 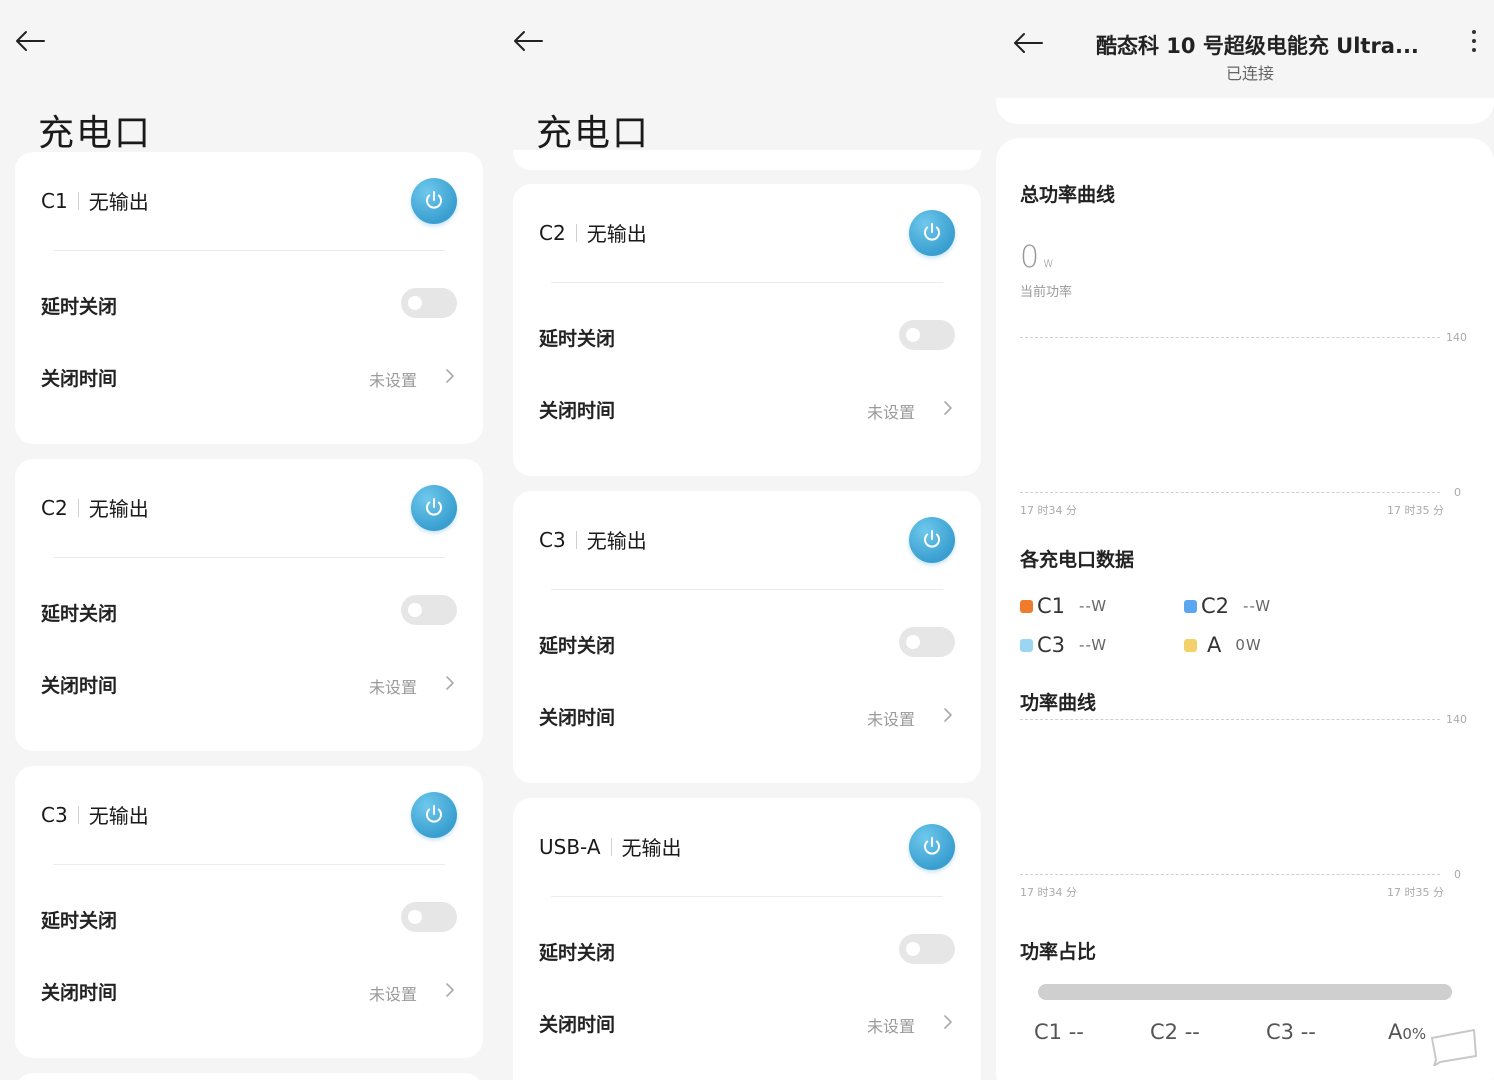 I want to click on legend-value: 0W, so click(x=1248, y=645).